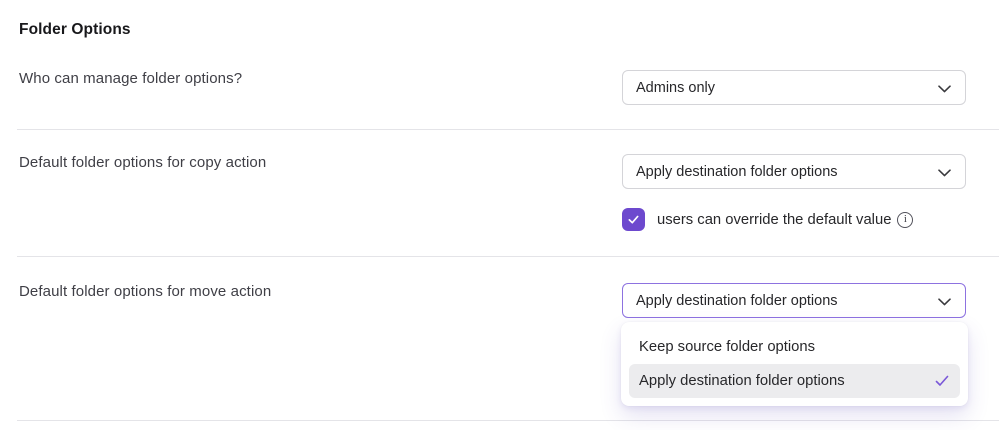  I want to click on override-default-row: users can override the default value i, so click(768, 219).